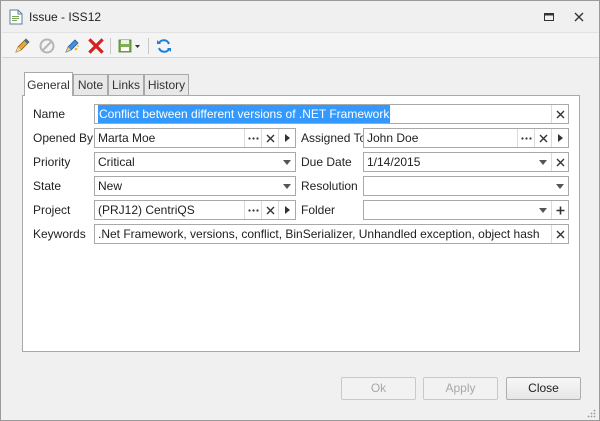 This screenshot has width=600, height=421. What do you see at coordinates (542, 138) in the screenshot?
I see `assigned-to-clear-icon` at bounding box center [542, 138].